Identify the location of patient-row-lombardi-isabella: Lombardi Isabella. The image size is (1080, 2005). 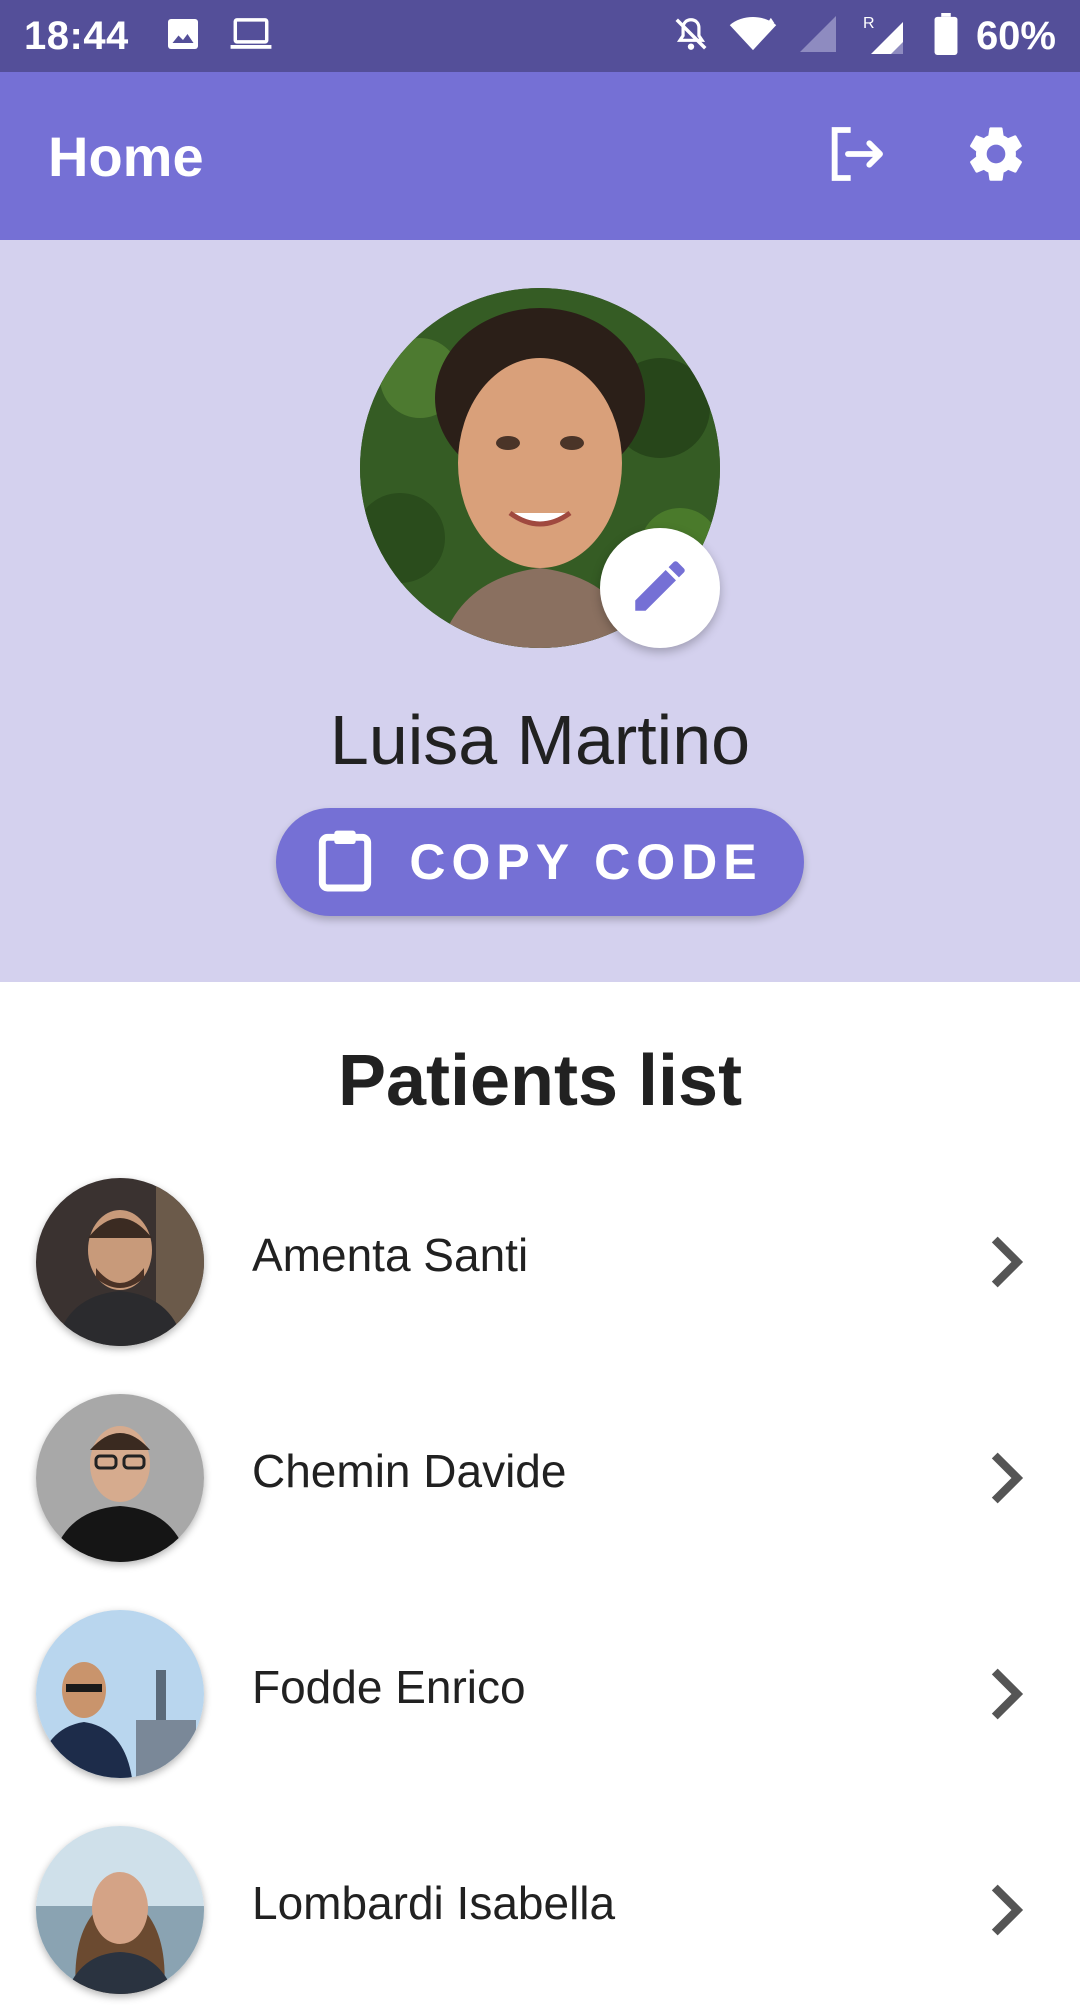
(540, 1911).